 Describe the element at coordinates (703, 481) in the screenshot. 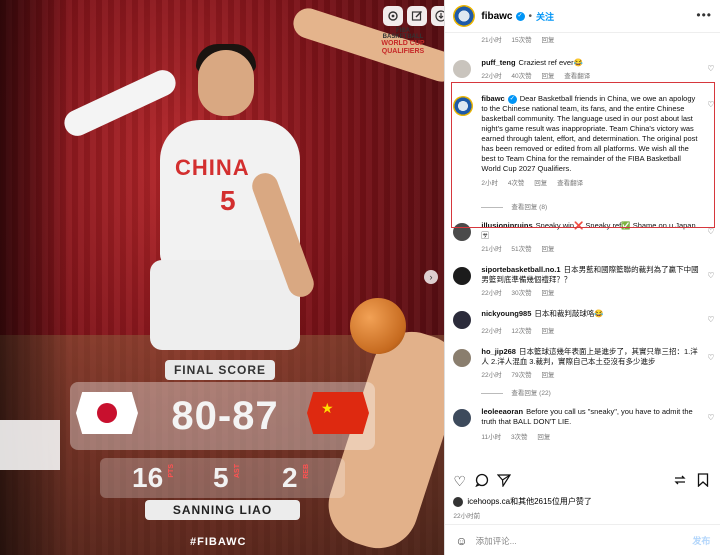

I see `bookmark-icon` at that location.